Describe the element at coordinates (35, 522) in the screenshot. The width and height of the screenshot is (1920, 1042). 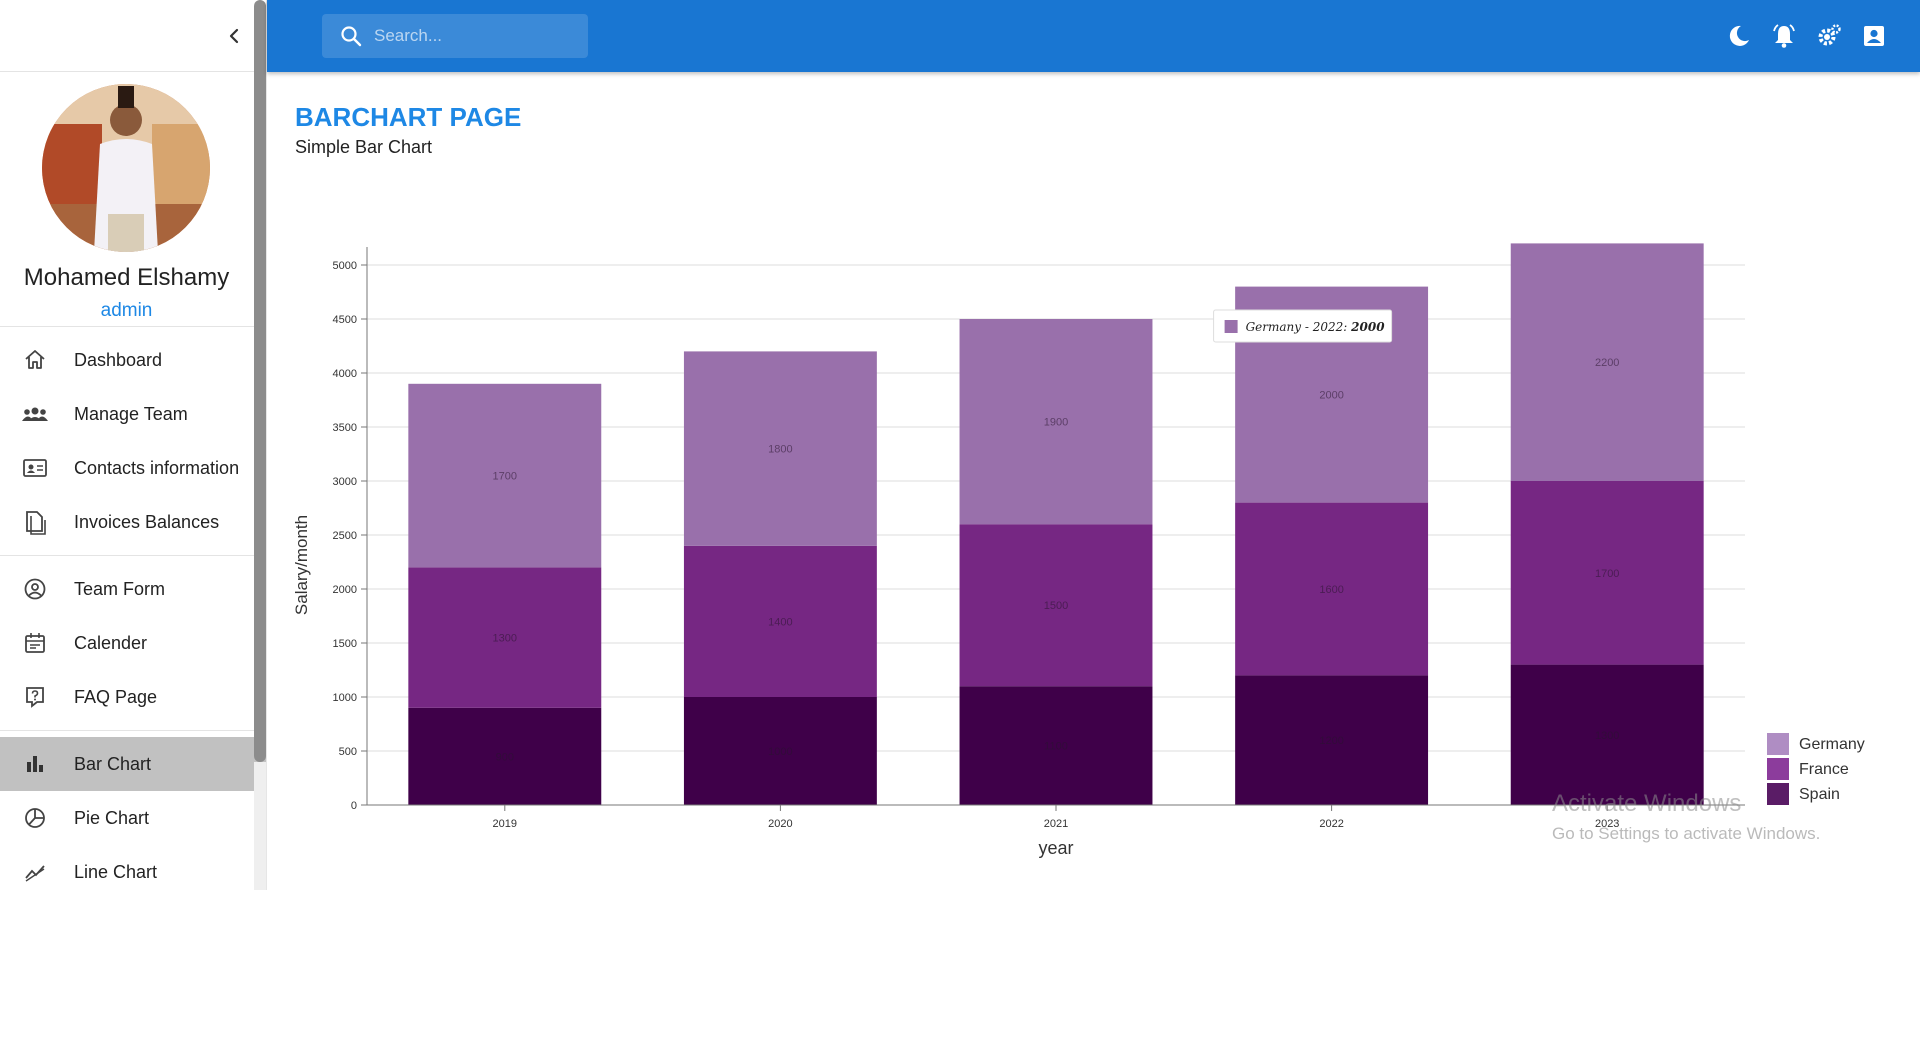
I see `invoices-icon` at that location.